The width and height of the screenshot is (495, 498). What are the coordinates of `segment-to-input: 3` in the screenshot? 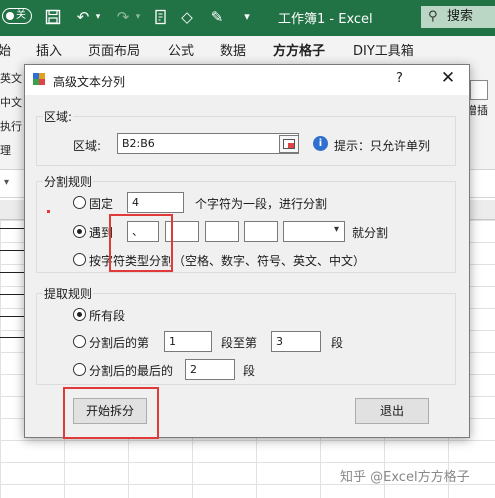 It's located at (296, 341).